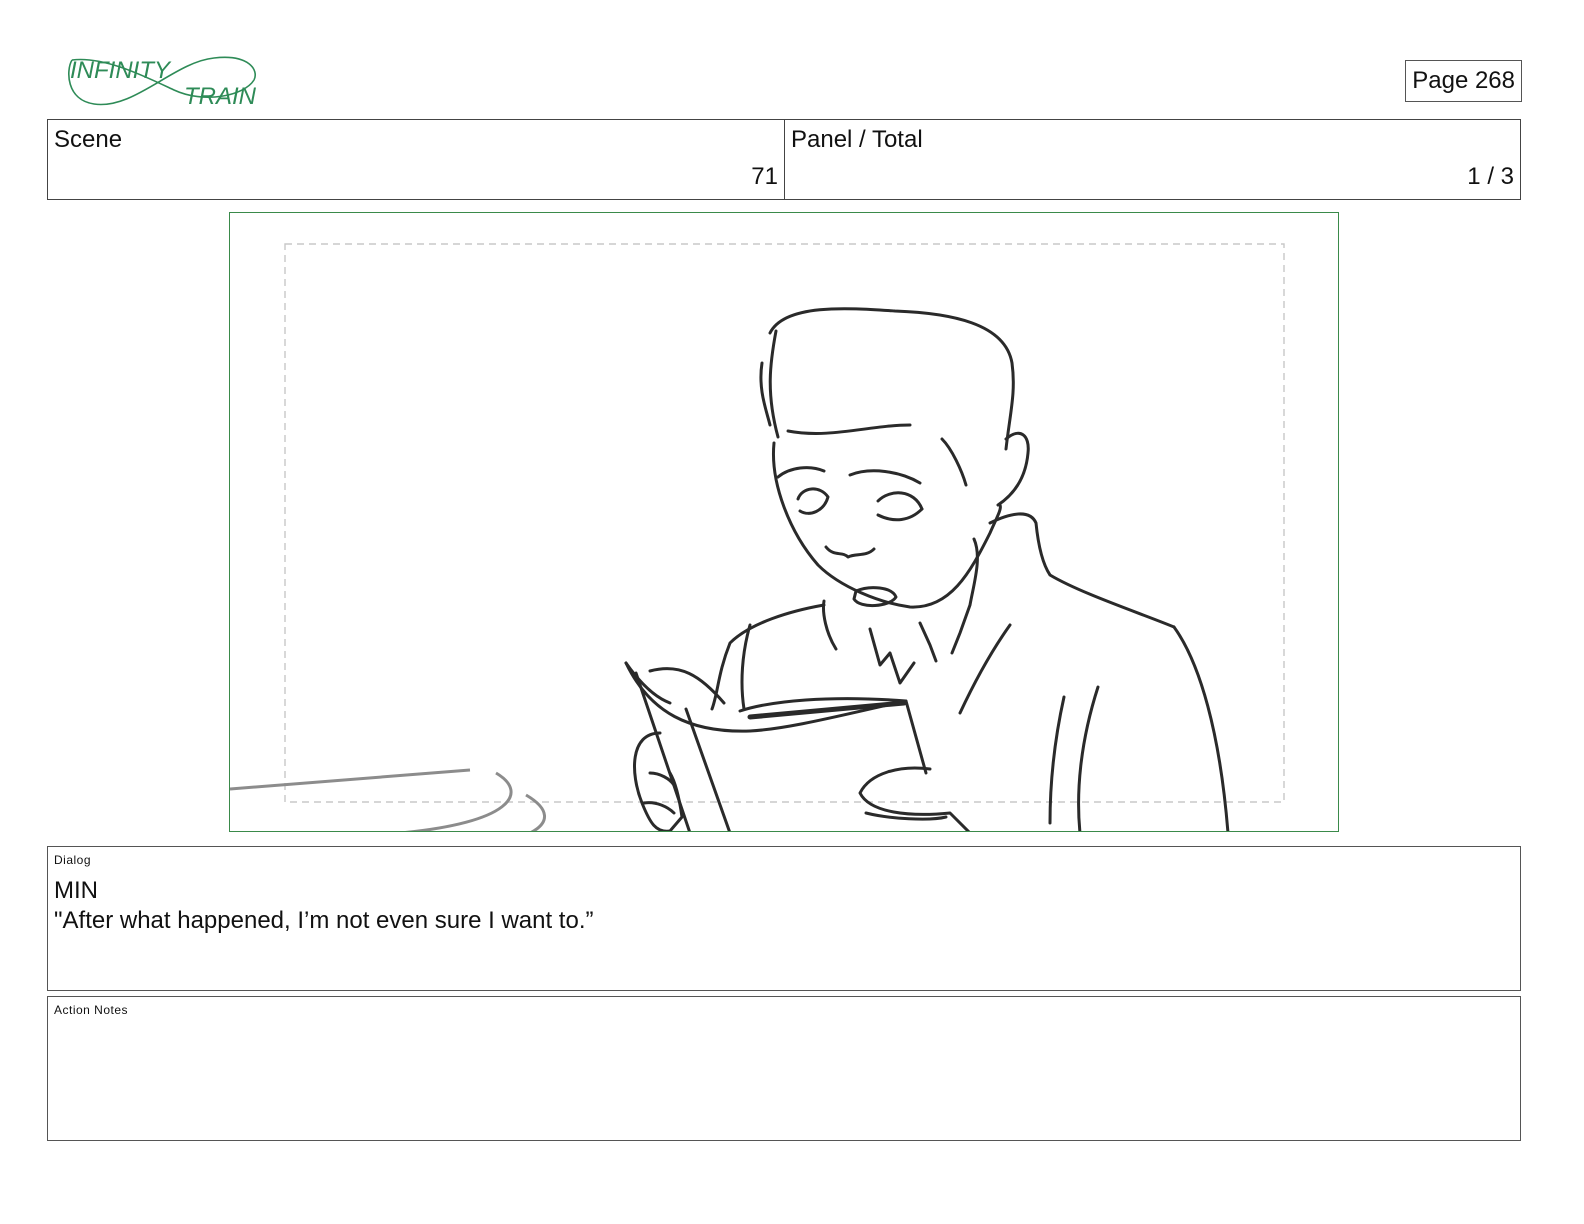  I want to click on panel-value: 1 / 3, so click(1490, 176).